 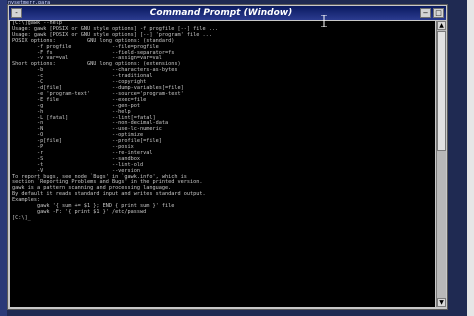 I want to click on scroll-down-button: ▼, so click(x=441, y=302).